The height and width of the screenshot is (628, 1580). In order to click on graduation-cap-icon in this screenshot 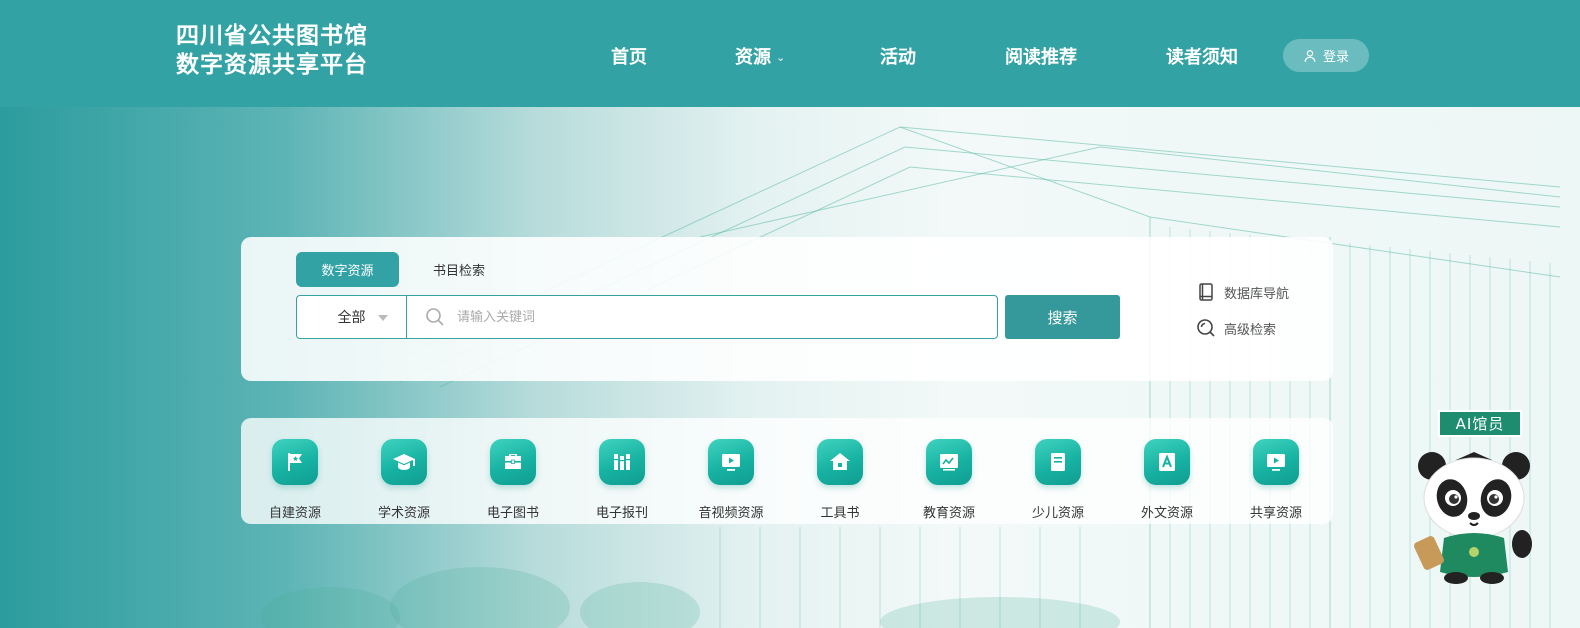, I will do `click(404, 462)`.